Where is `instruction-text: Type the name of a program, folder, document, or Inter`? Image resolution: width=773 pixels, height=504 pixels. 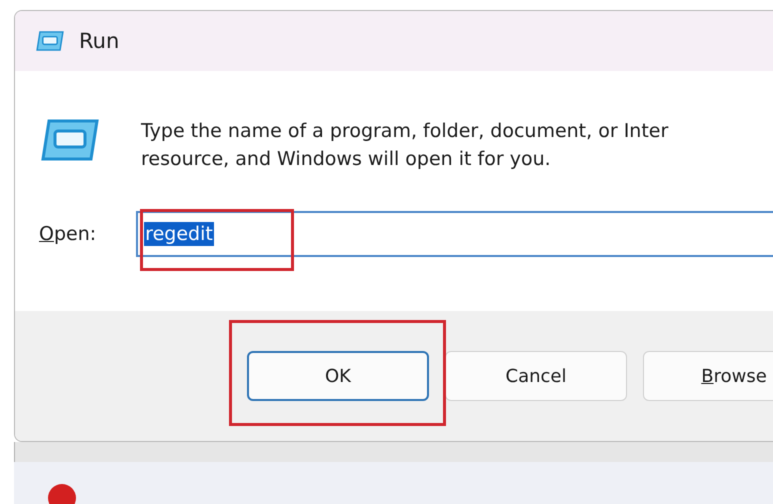
instruction-text: Type the name of a program, folder, document, or Inter is located at coordinates (404, 131).